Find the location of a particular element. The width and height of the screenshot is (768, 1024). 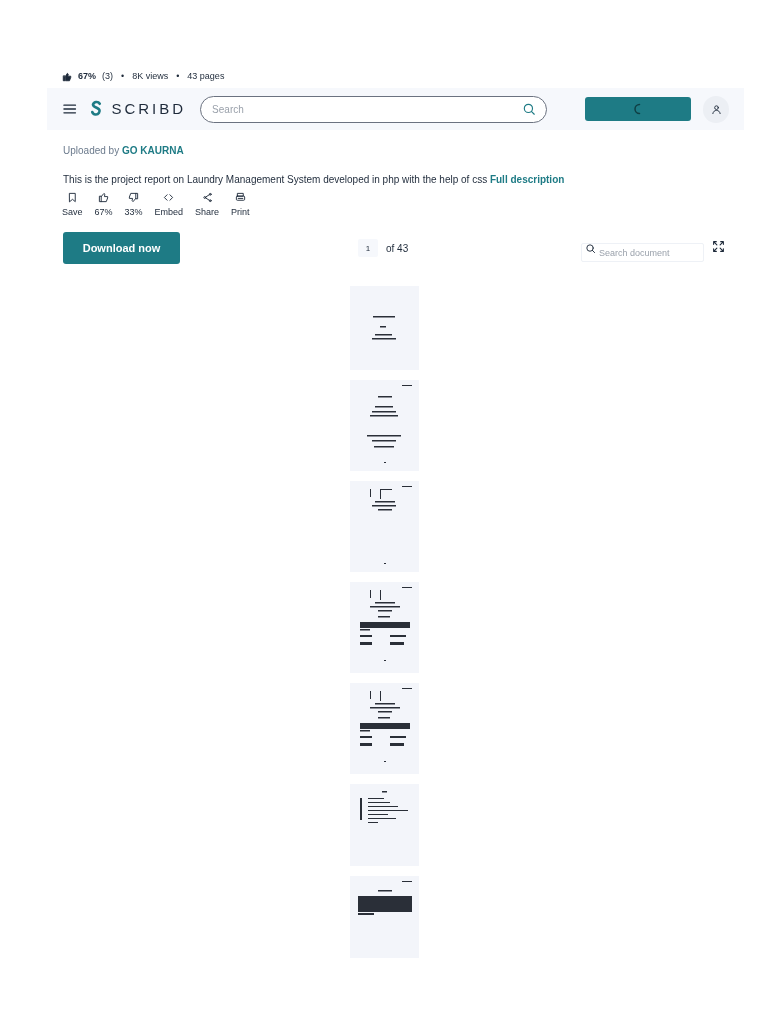

action-button: 67% is located at coordinates (103, 209).